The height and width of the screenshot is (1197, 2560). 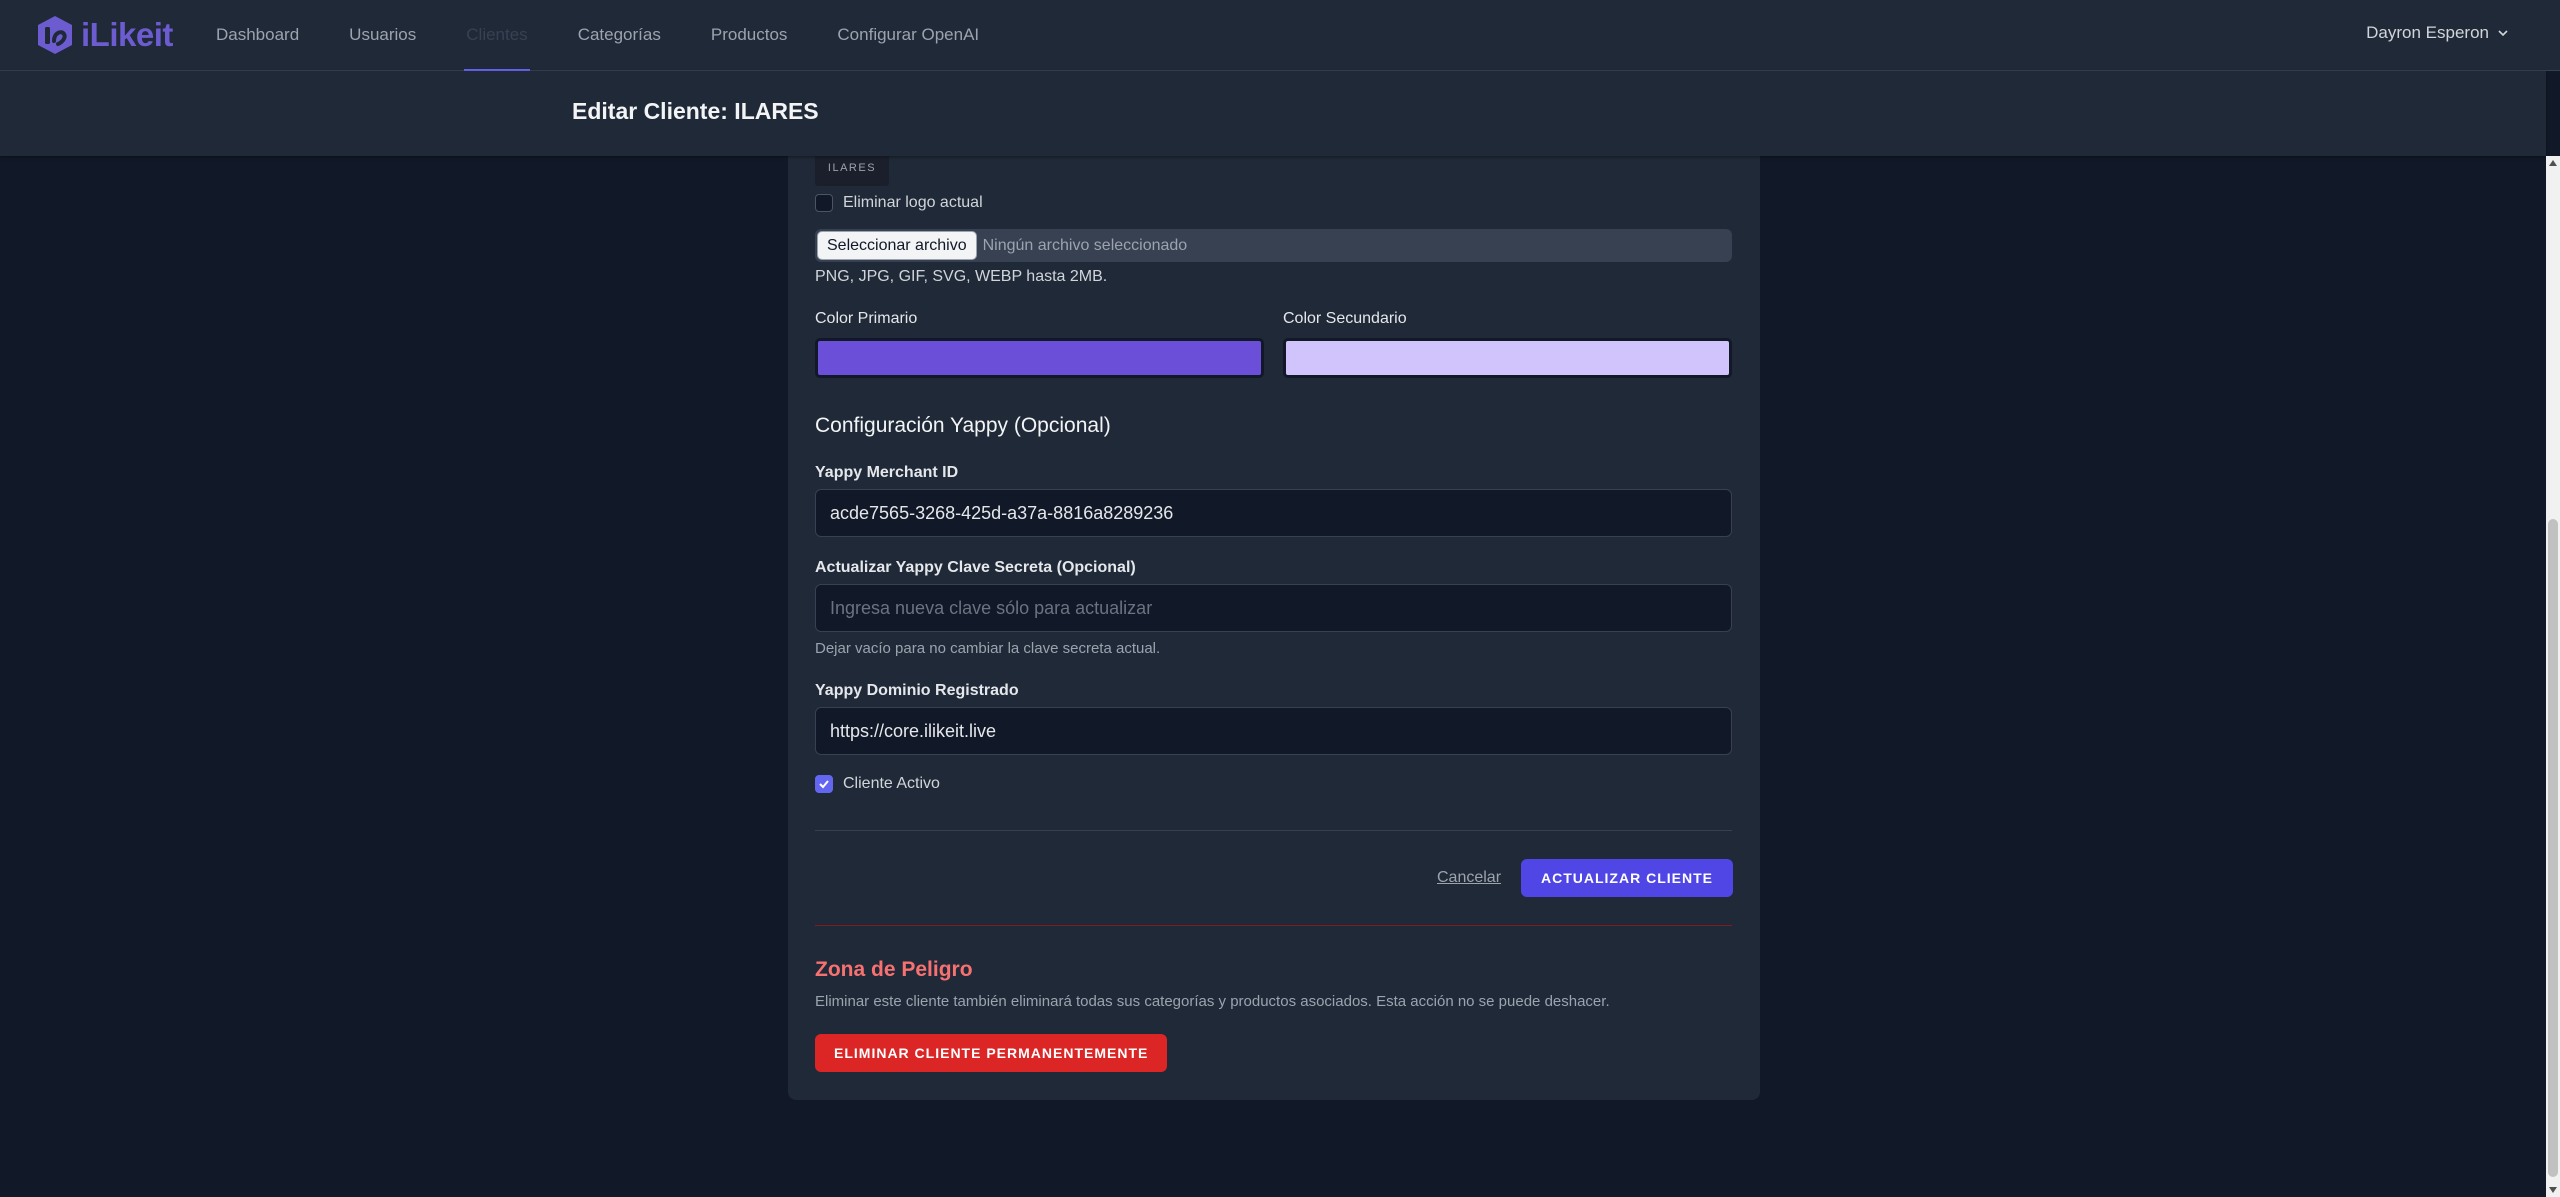 I want to click on nav-item-productos: Productos, so click(x=749, y=35).